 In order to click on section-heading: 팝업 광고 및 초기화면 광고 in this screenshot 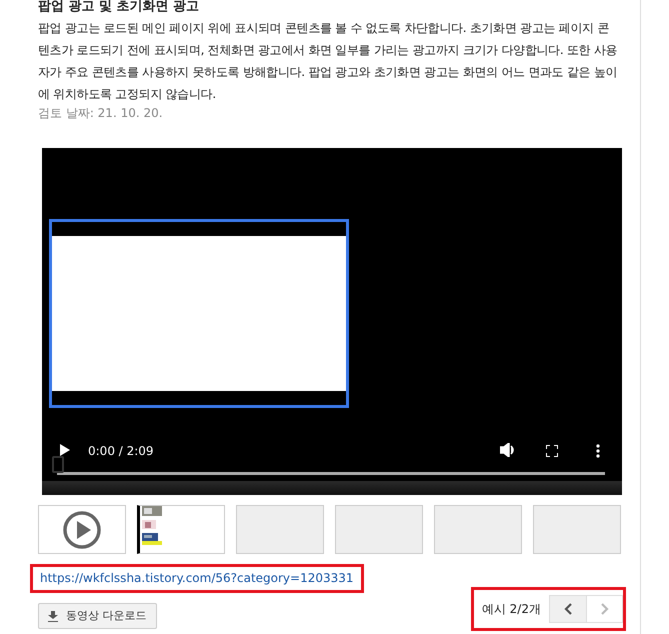, I will do `click(119, 7)`.